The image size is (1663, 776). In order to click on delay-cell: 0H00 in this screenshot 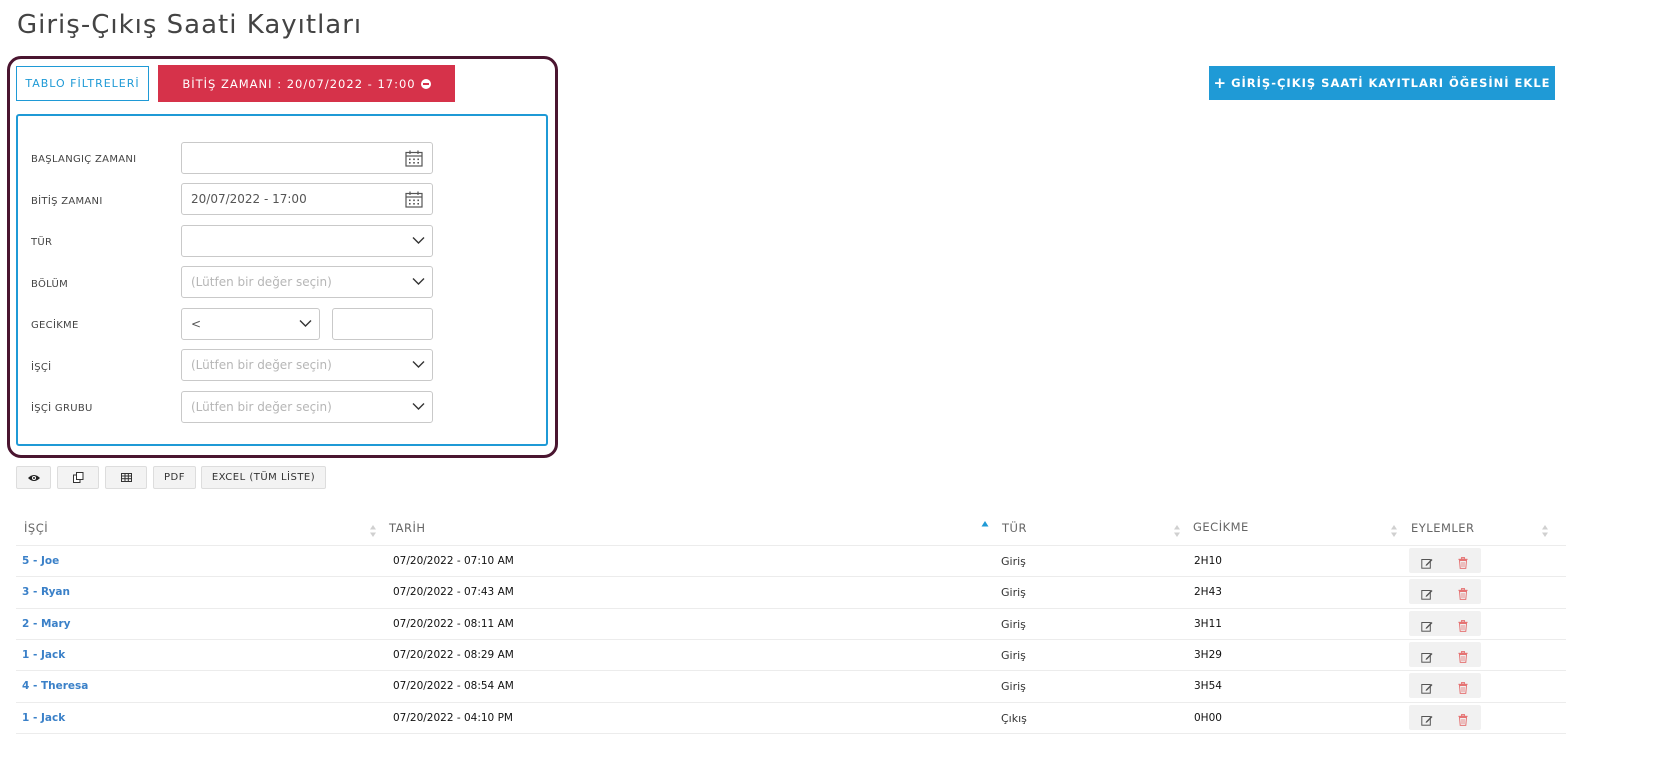, I will do `click(1208, 718)`.